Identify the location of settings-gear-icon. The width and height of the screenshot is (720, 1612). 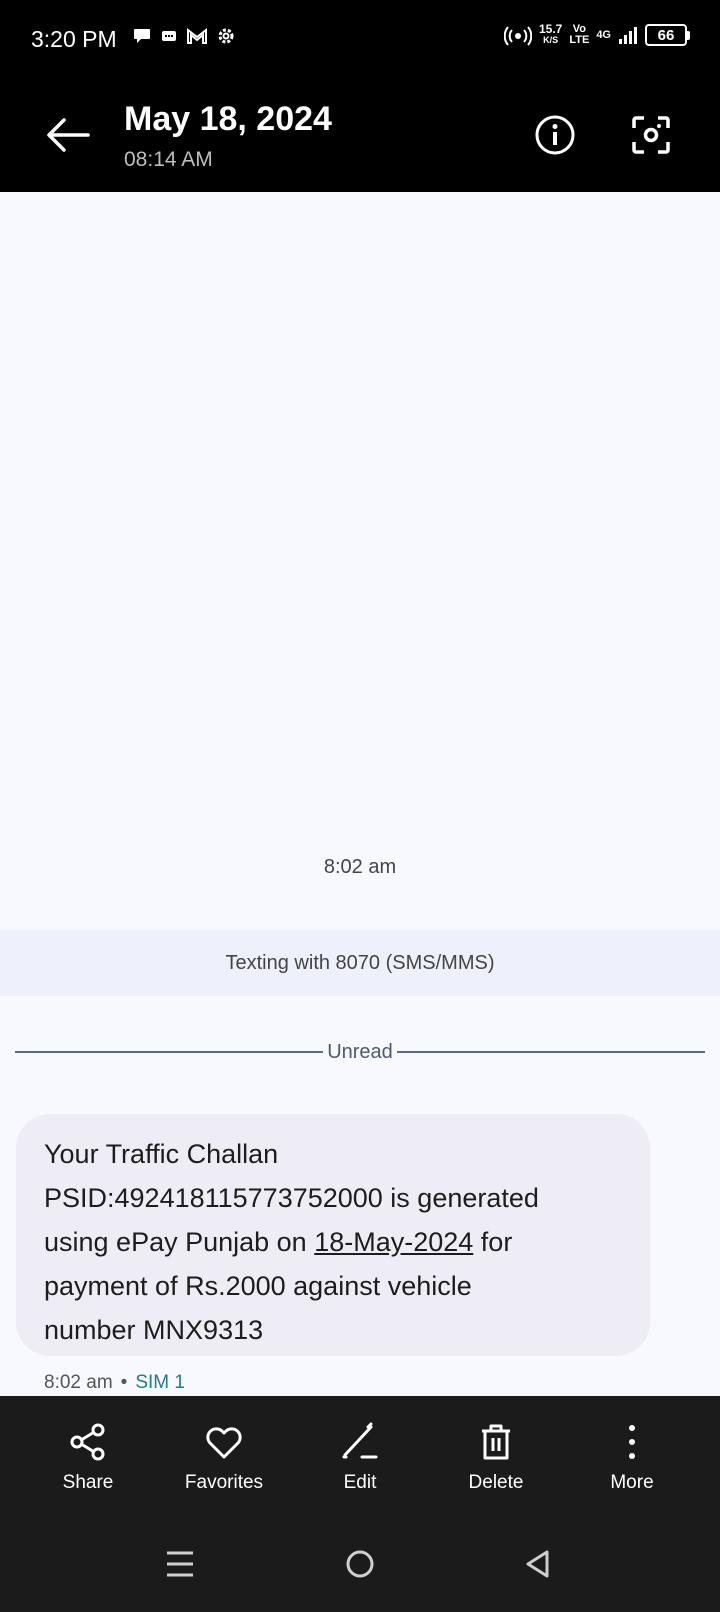
(226, 36).